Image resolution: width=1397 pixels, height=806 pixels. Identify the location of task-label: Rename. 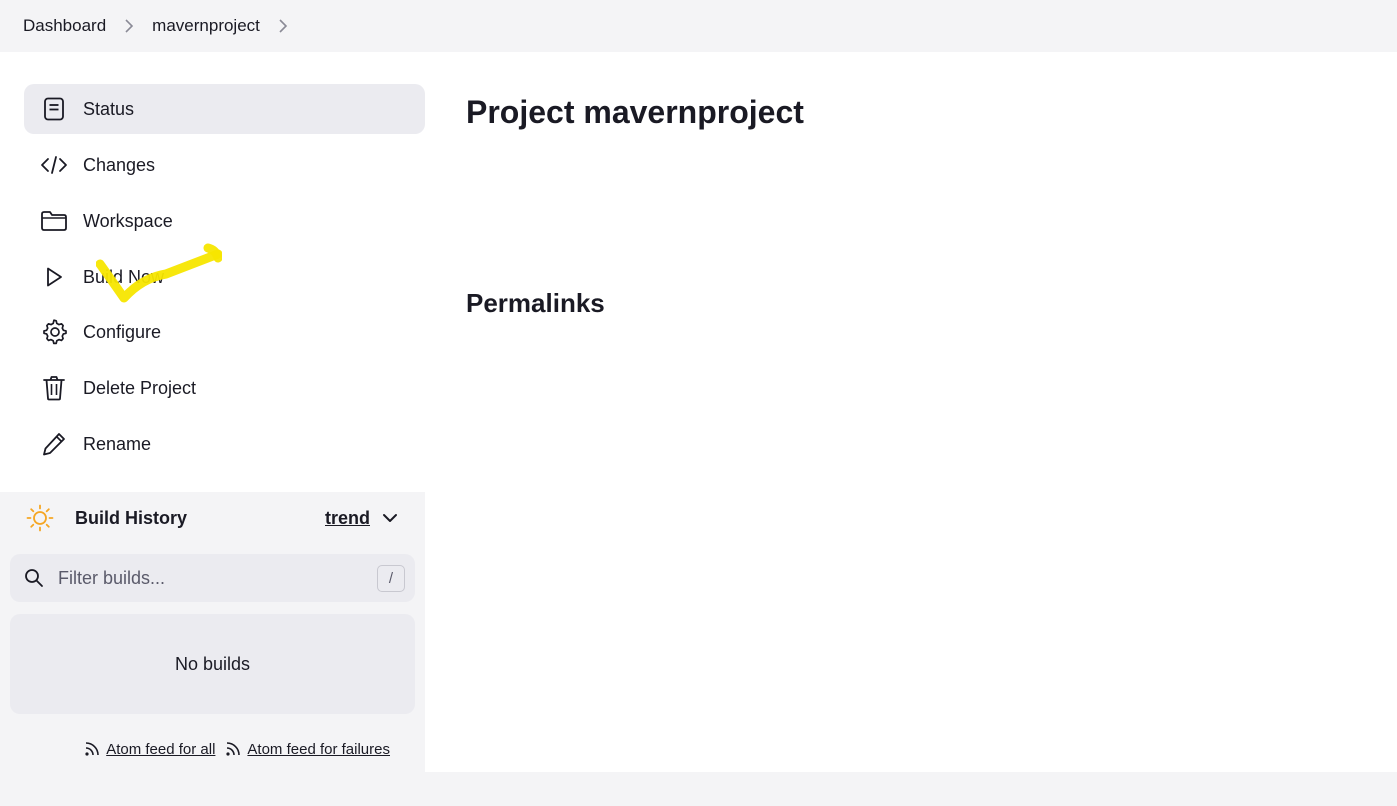
(117, 443).